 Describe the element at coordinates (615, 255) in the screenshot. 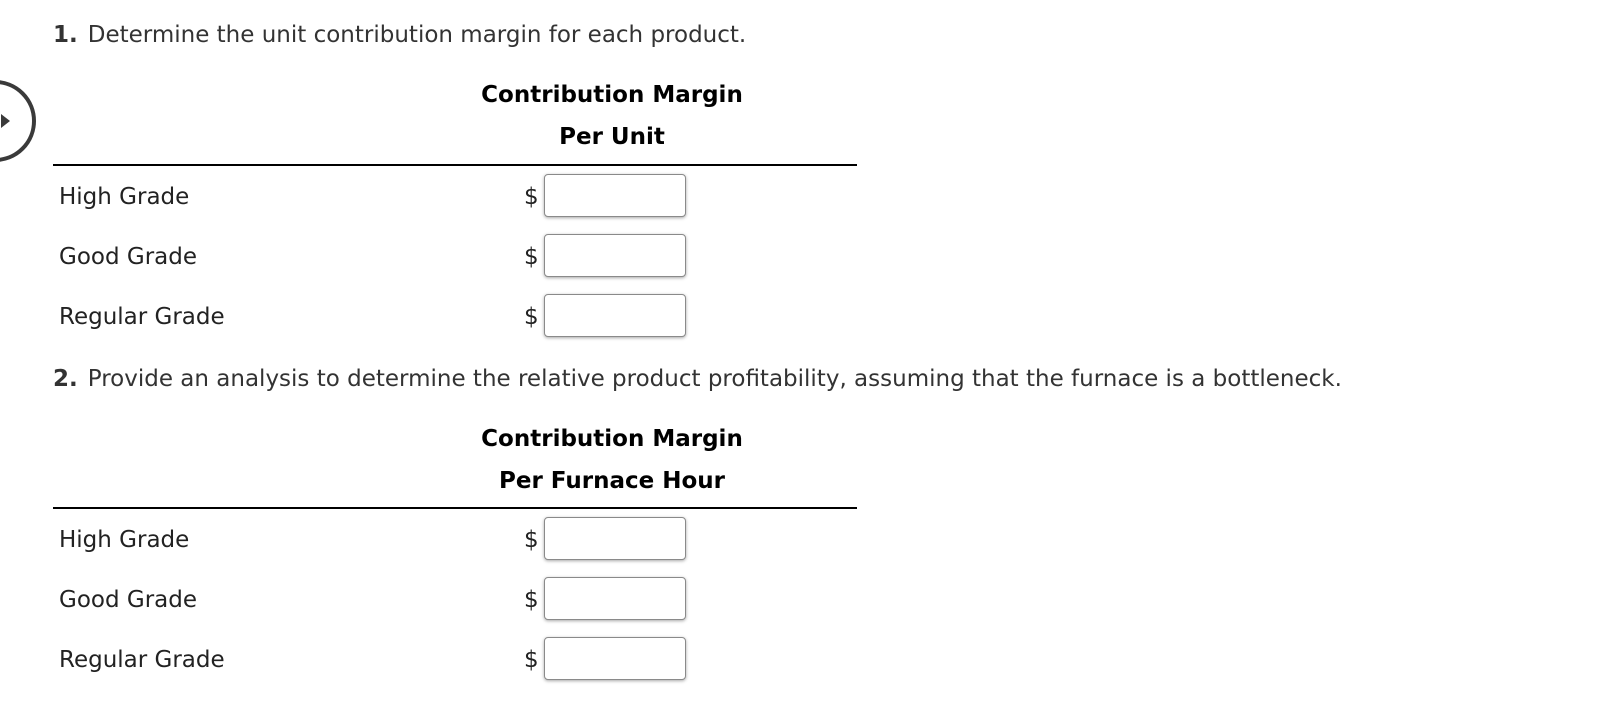

I see `q1-good-grade-input` at that location.